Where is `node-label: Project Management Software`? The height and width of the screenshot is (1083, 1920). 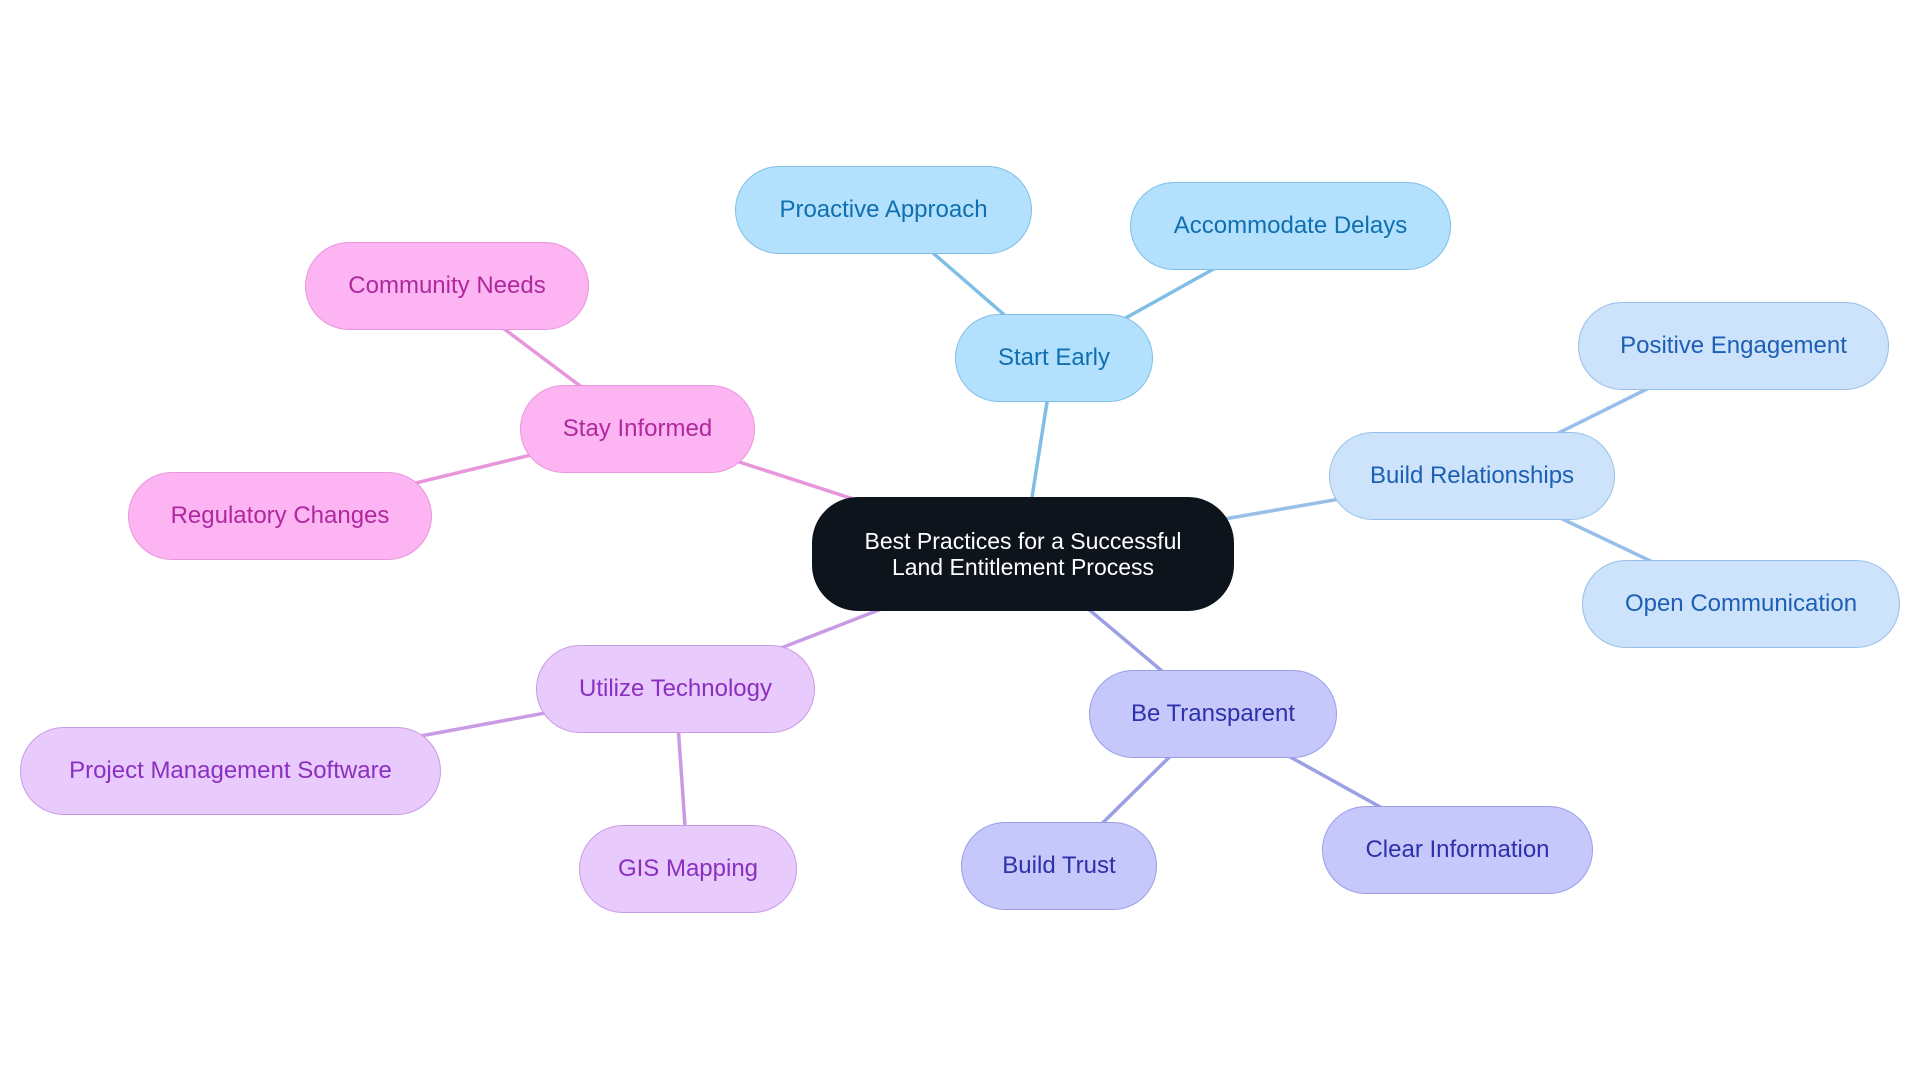
node-label: Project Management Software is located at coordinates (230, 771).